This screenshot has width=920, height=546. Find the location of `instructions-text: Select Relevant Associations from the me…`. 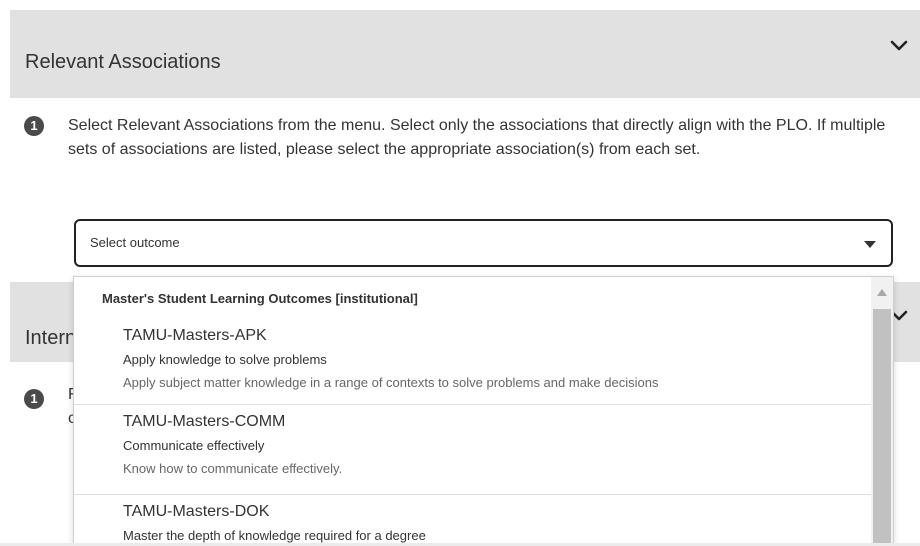

instructions-text: Select Relevant Associations from the me… is located at coordinates (477, 137).